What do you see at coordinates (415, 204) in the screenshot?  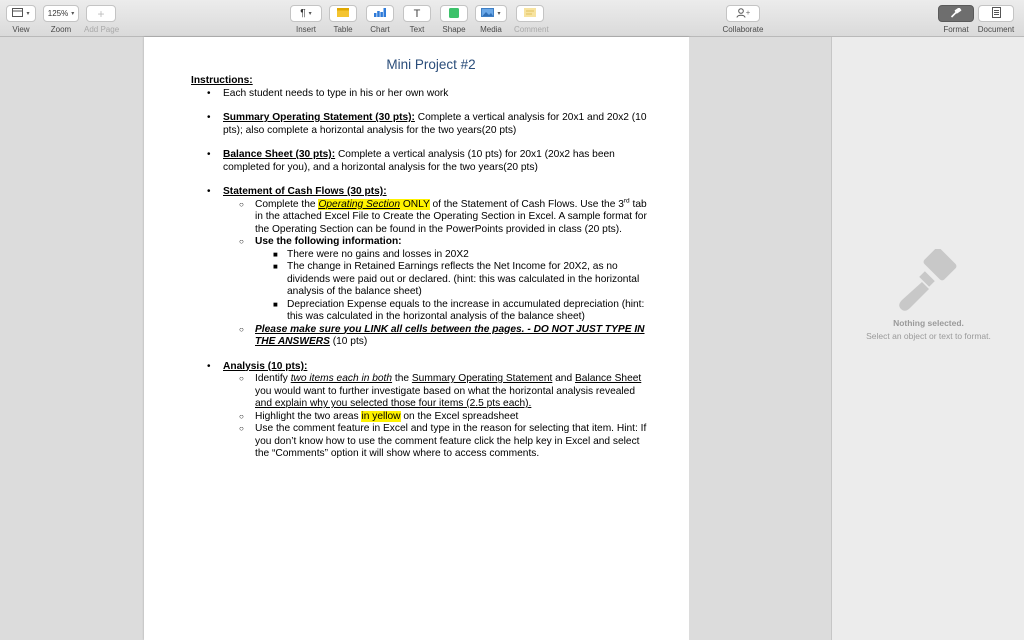 I see `highlighted-text: ONLY` at bounding box center [415, 204].